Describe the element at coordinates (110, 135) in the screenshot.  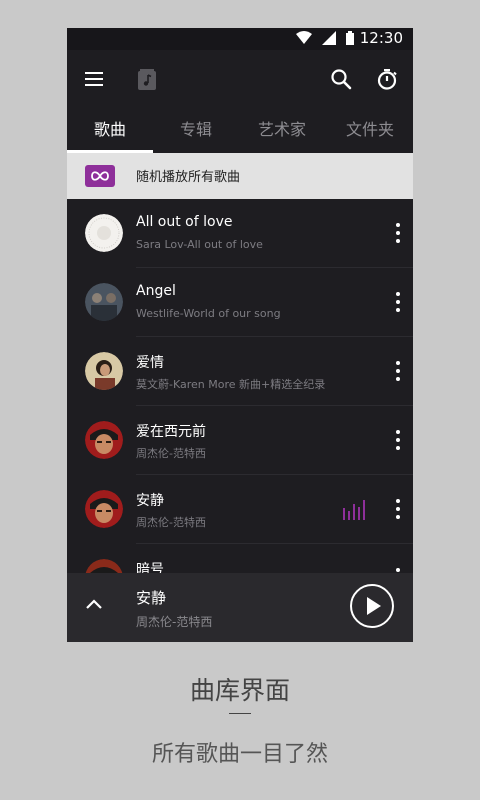
I see `tab-songs: 歌曲` at that location.